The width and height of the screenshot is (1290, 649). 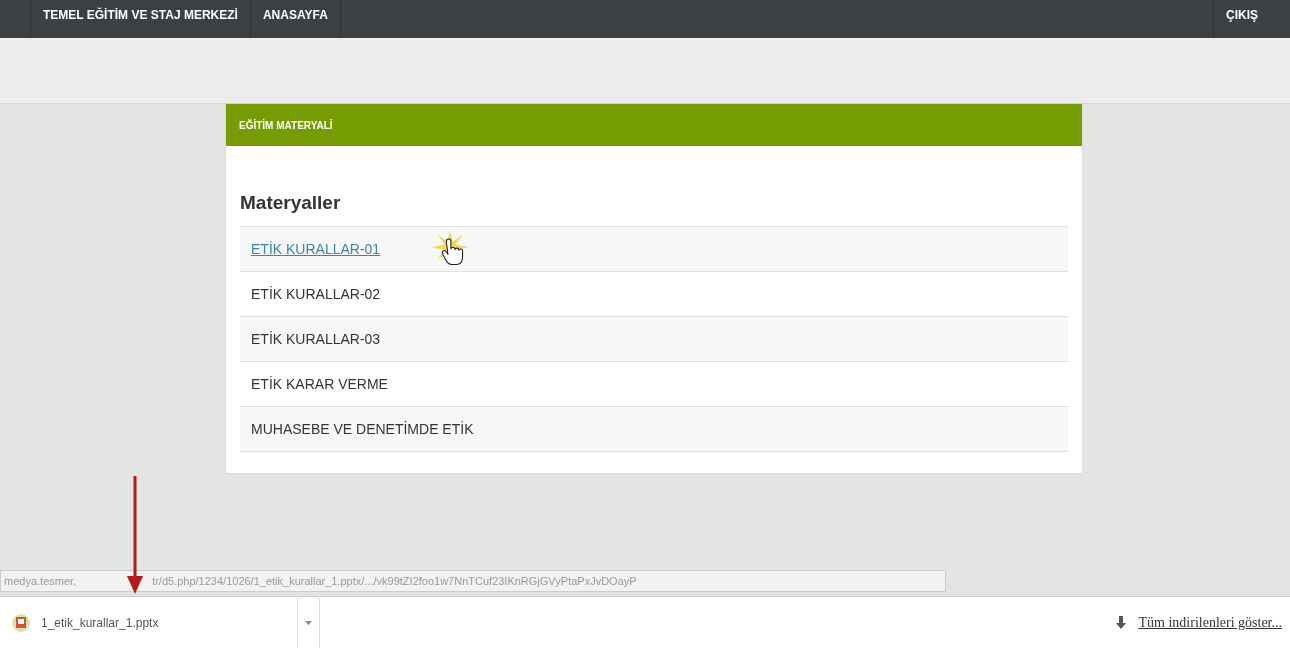 I want to click on material-link: ETİK KURALLAR-01, so click(x=316, y=249).